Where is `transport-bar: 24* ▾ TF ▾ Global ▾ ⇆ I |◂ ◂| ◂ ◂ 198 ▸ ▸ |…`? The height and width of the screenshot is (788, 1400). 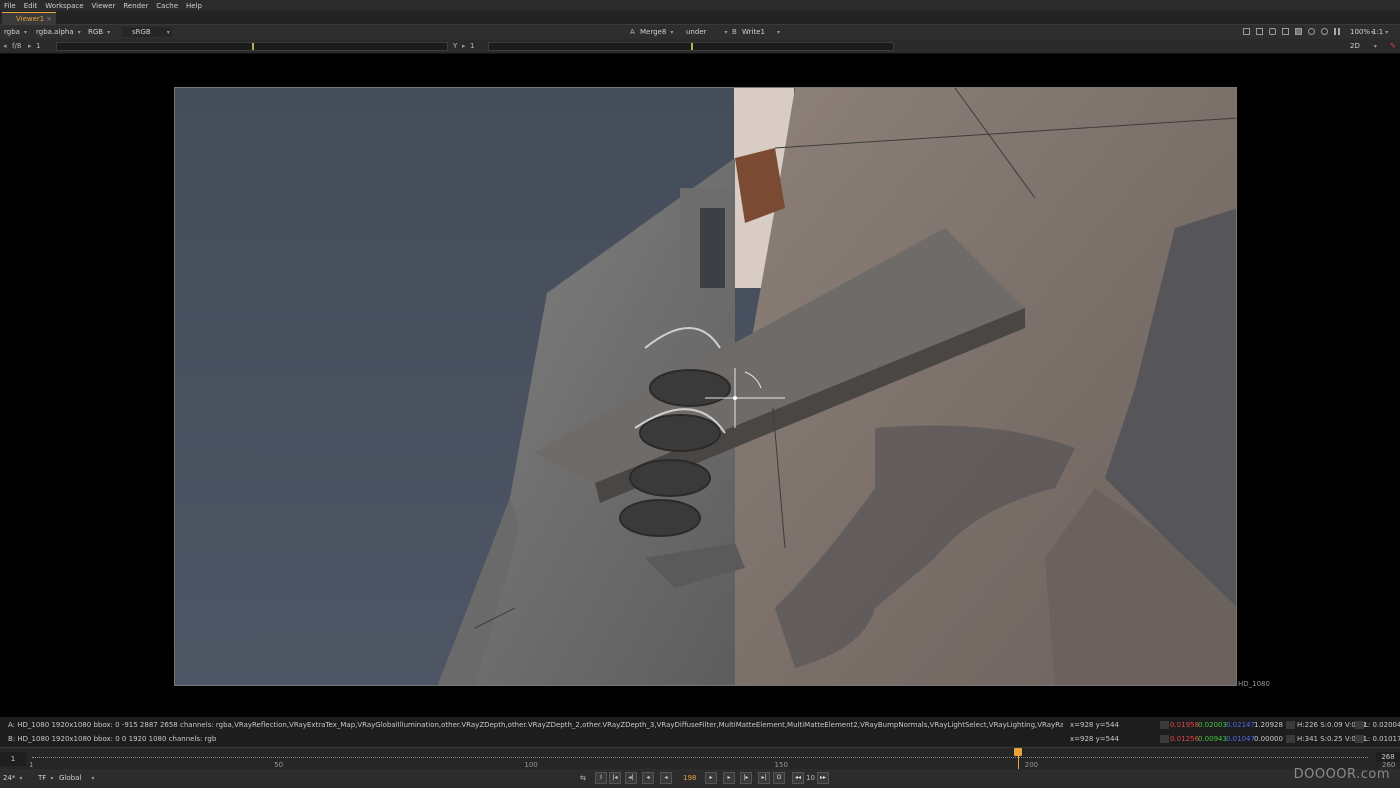
transport-bar: 24* ▾ TF ▾ Global ▾ ⇆ I |◂ ◂| ◂ ◂ 198 ▸ ▸ |… is located at coordinates (700, 777).